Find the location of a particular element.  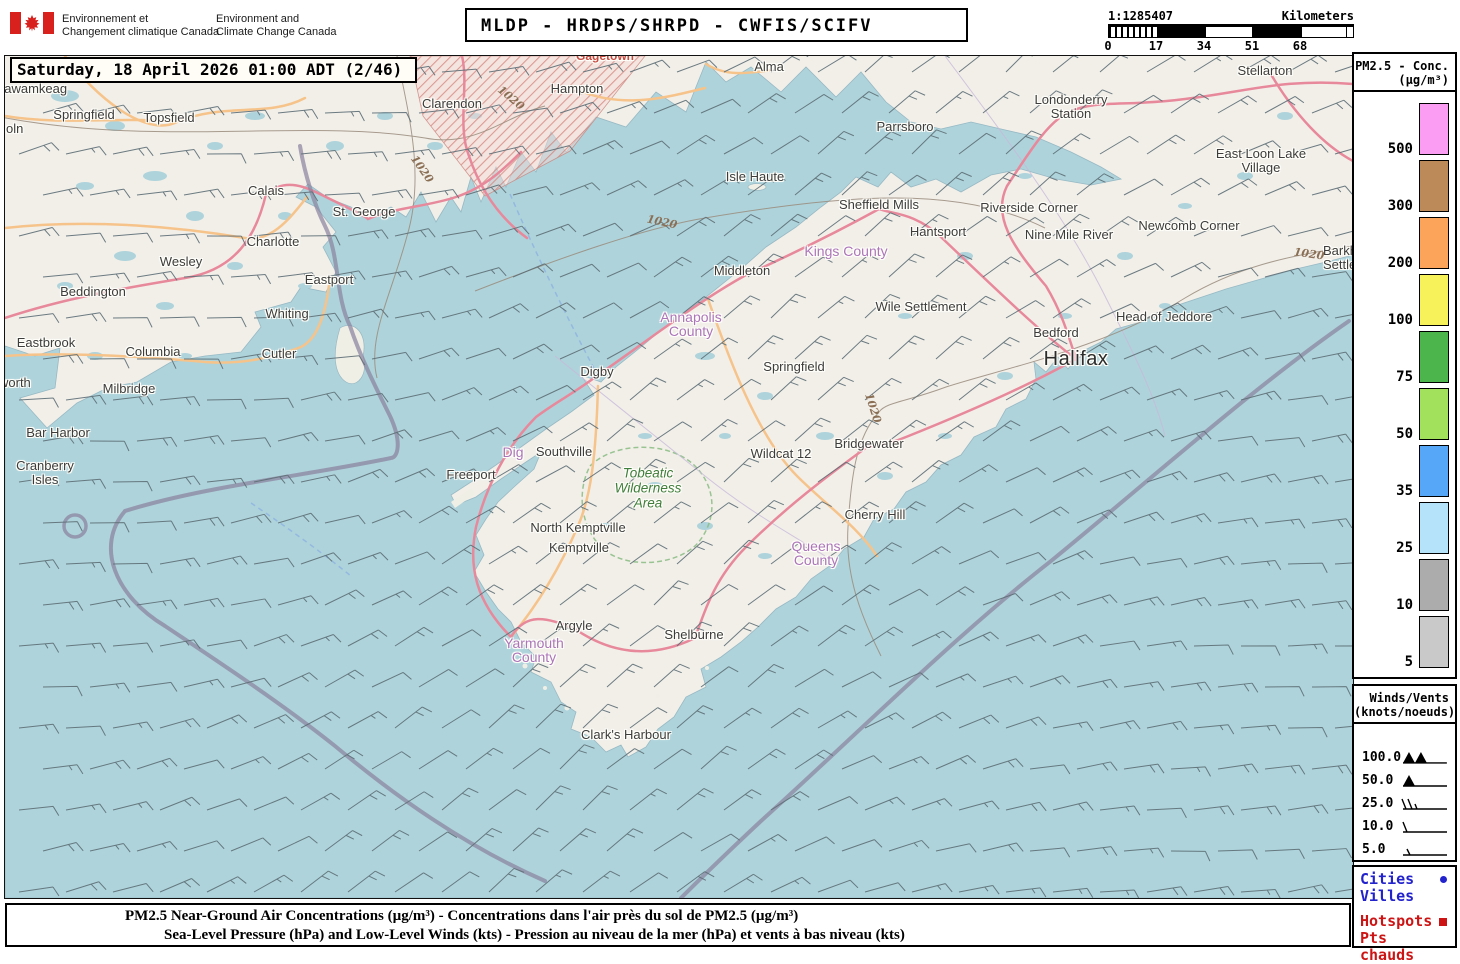

scale-tick: 68 is located at coordinates (1300, 46).